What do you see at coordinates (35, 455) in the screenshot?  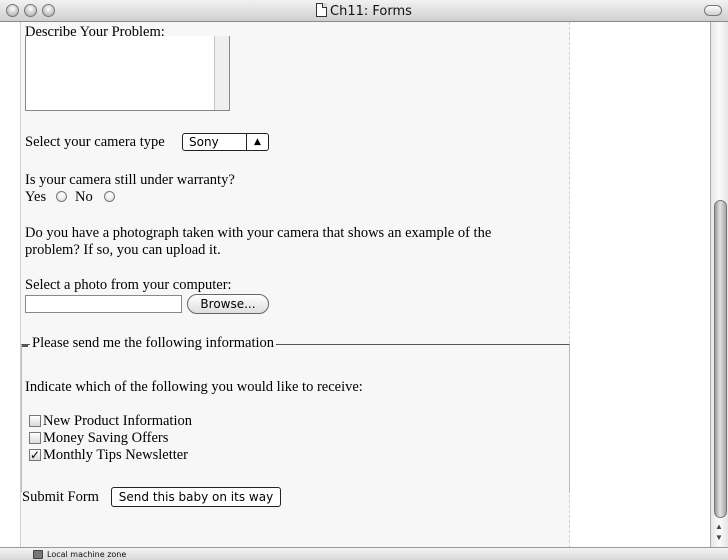 I see `monthly-tips-checkbox: ✓` at bounding box center [35, 455].